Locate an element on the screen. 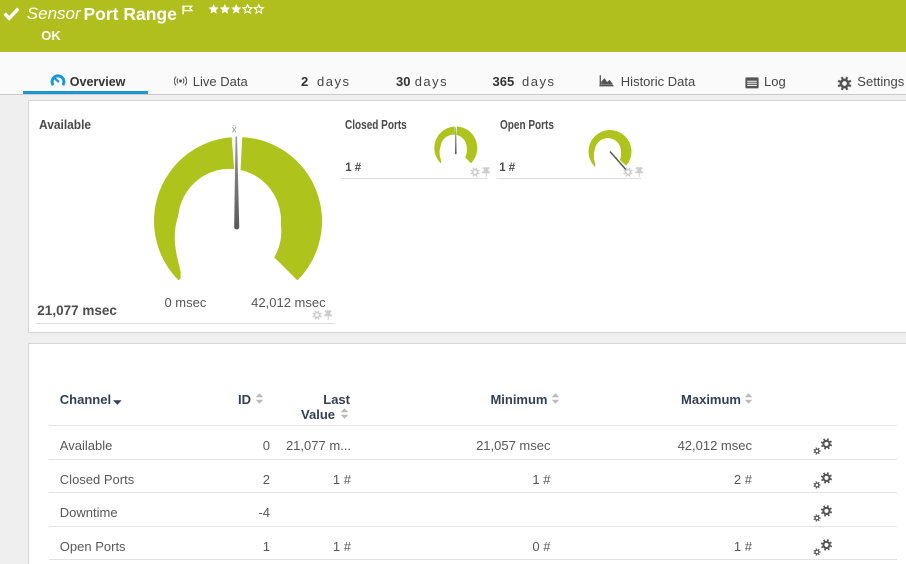  svg-text: x̄ is located at coordinates (234, 130).